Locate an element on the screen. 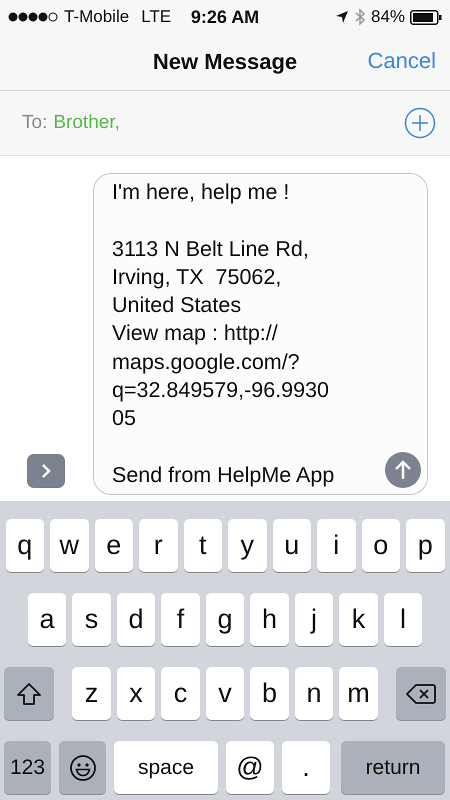 The width and height of the screenshot is (450, 800). shift-icon is located at coordinates (29, 694).